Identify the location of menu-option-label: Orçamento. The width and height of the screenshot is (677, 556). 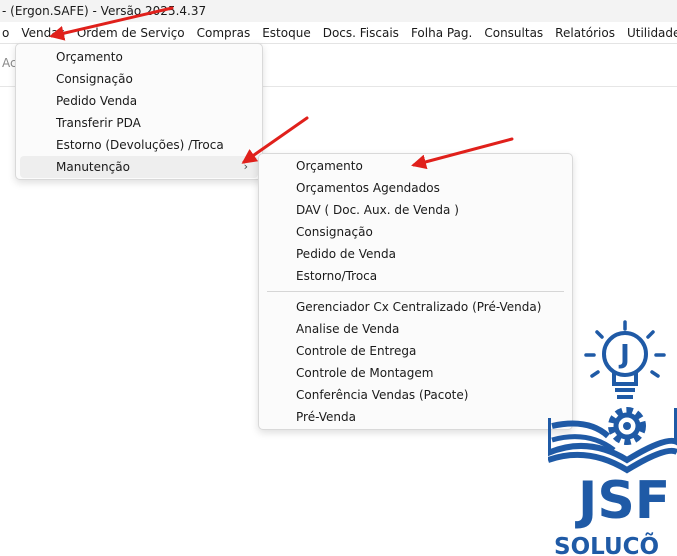
(89, 57).